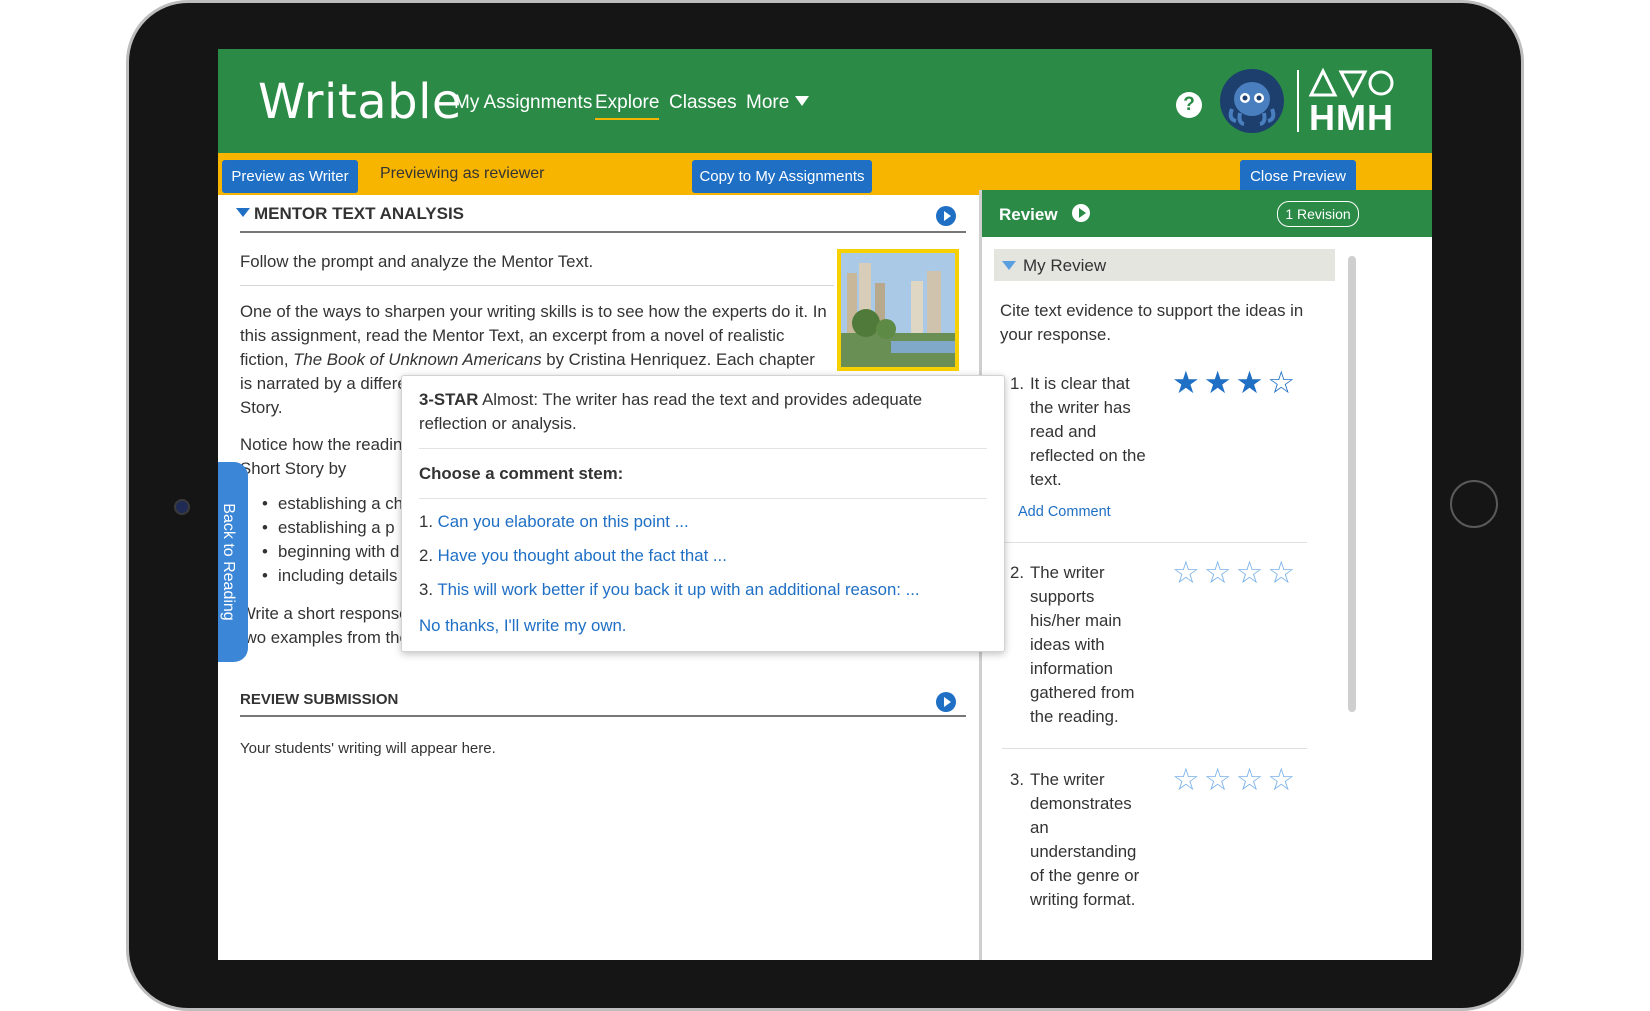  What do you see at coordinates (324, 637) in the screenshot?
I see `para-line: two examples from the` at bounding box center [324, 637].